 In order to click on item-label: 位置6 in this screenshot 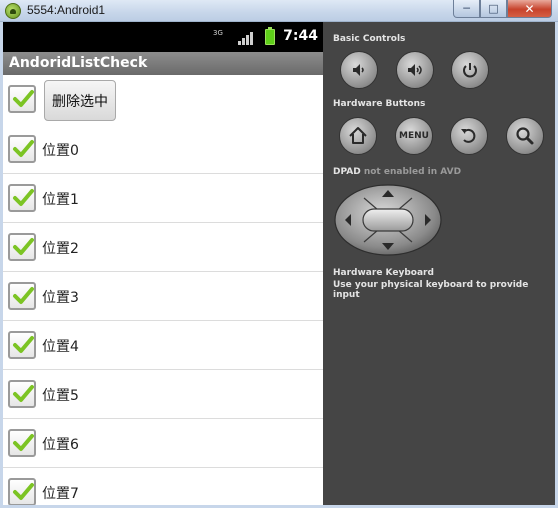, I will do `click(60, 445)`.